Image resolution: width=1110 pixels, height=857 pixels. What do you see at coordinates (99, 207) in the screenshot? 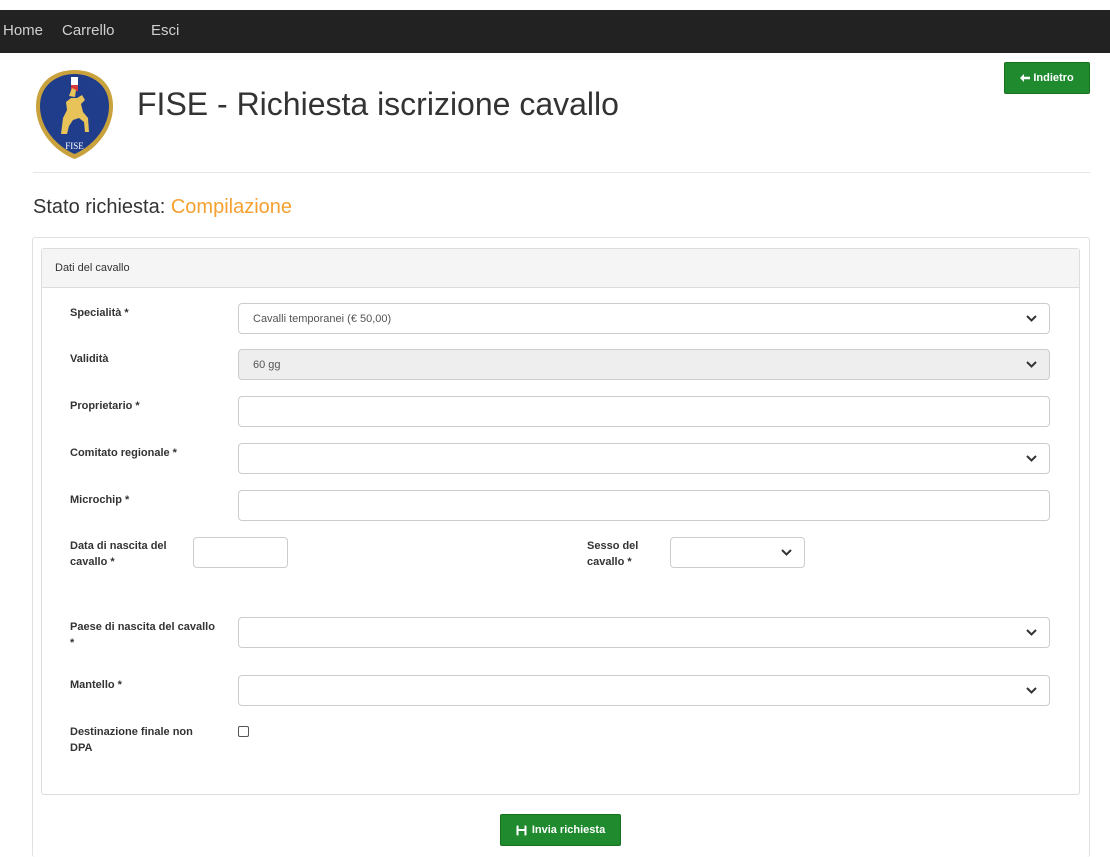
I see `status-label: Stato richiesta:` at bounding box center [99, 207].